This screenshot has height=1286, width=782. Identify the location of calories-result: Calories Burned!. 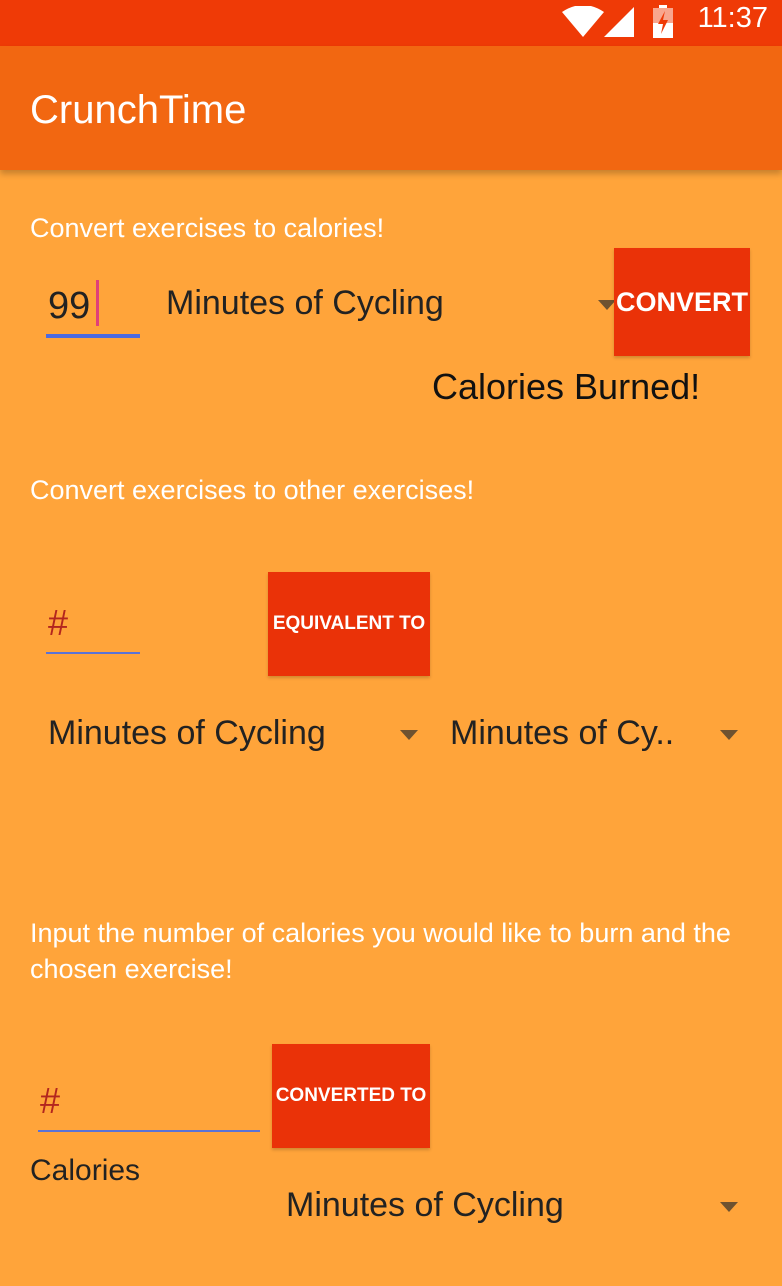
(566, 386).